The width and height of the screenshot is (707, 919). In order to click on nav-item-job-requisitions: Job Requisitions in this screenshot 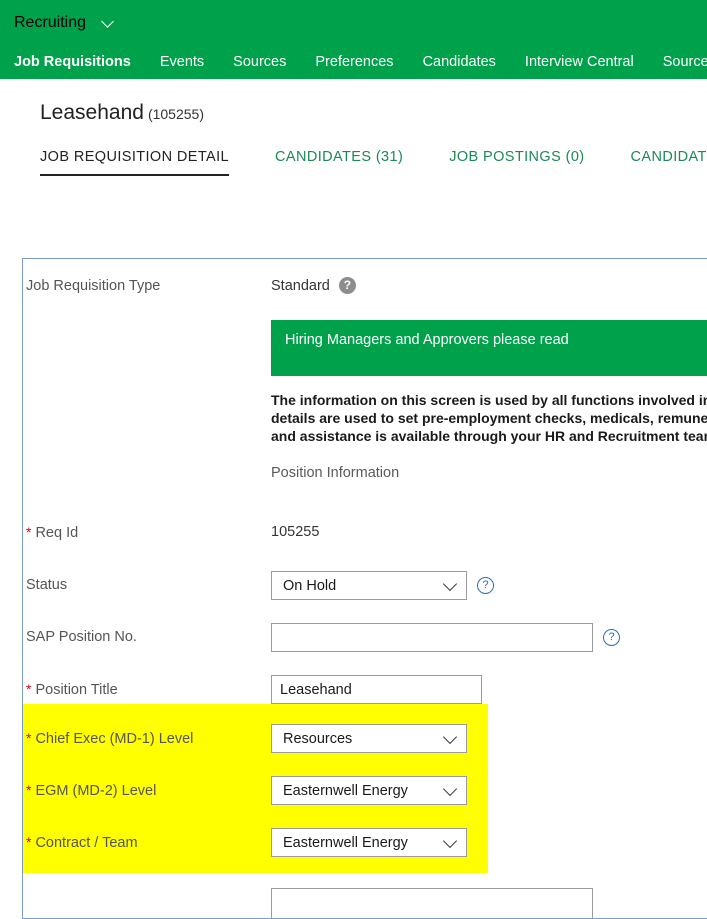, I will do `click(72, 62)`.